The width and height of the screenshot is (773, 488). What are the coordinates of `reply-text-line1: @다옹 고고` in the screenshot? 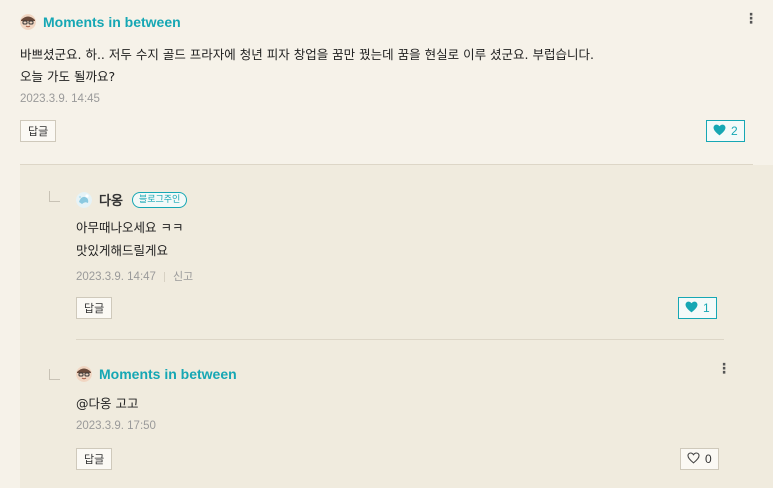 It's located at (107, 403).